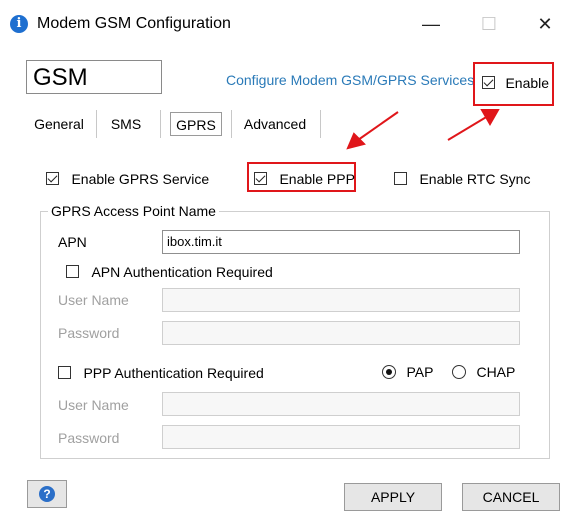  I want to click on arrow-line-right, so click(468, 128).